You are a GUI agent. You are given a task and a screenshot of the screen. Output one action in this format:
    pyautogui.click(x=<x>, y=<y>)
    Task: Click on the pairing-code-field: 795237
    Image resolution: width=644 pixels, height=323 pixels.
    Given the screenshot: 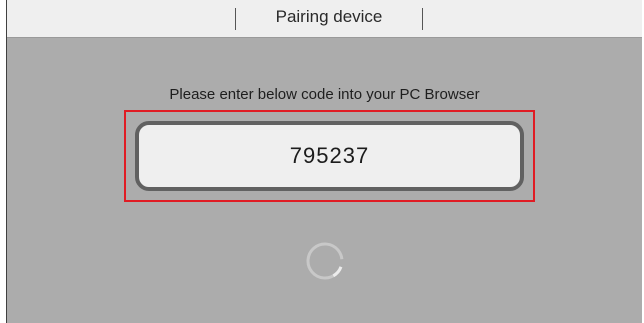 What is the action you would take?
    pyautogui.click(x=329, y=156)
    